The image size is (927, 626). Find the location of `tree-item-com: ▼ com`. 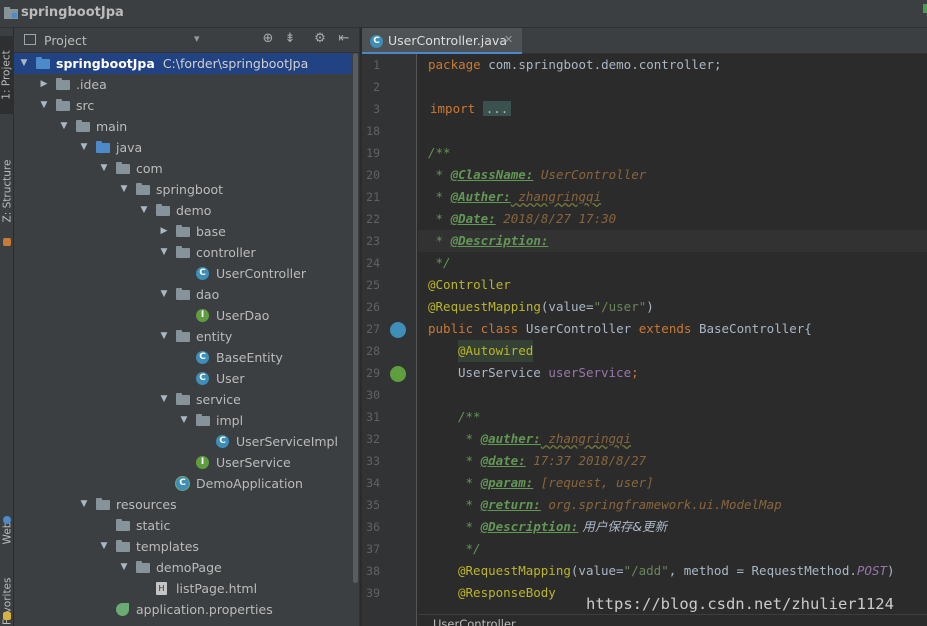

tree-item-com: ▼ com is located at coordinates (183, 168).